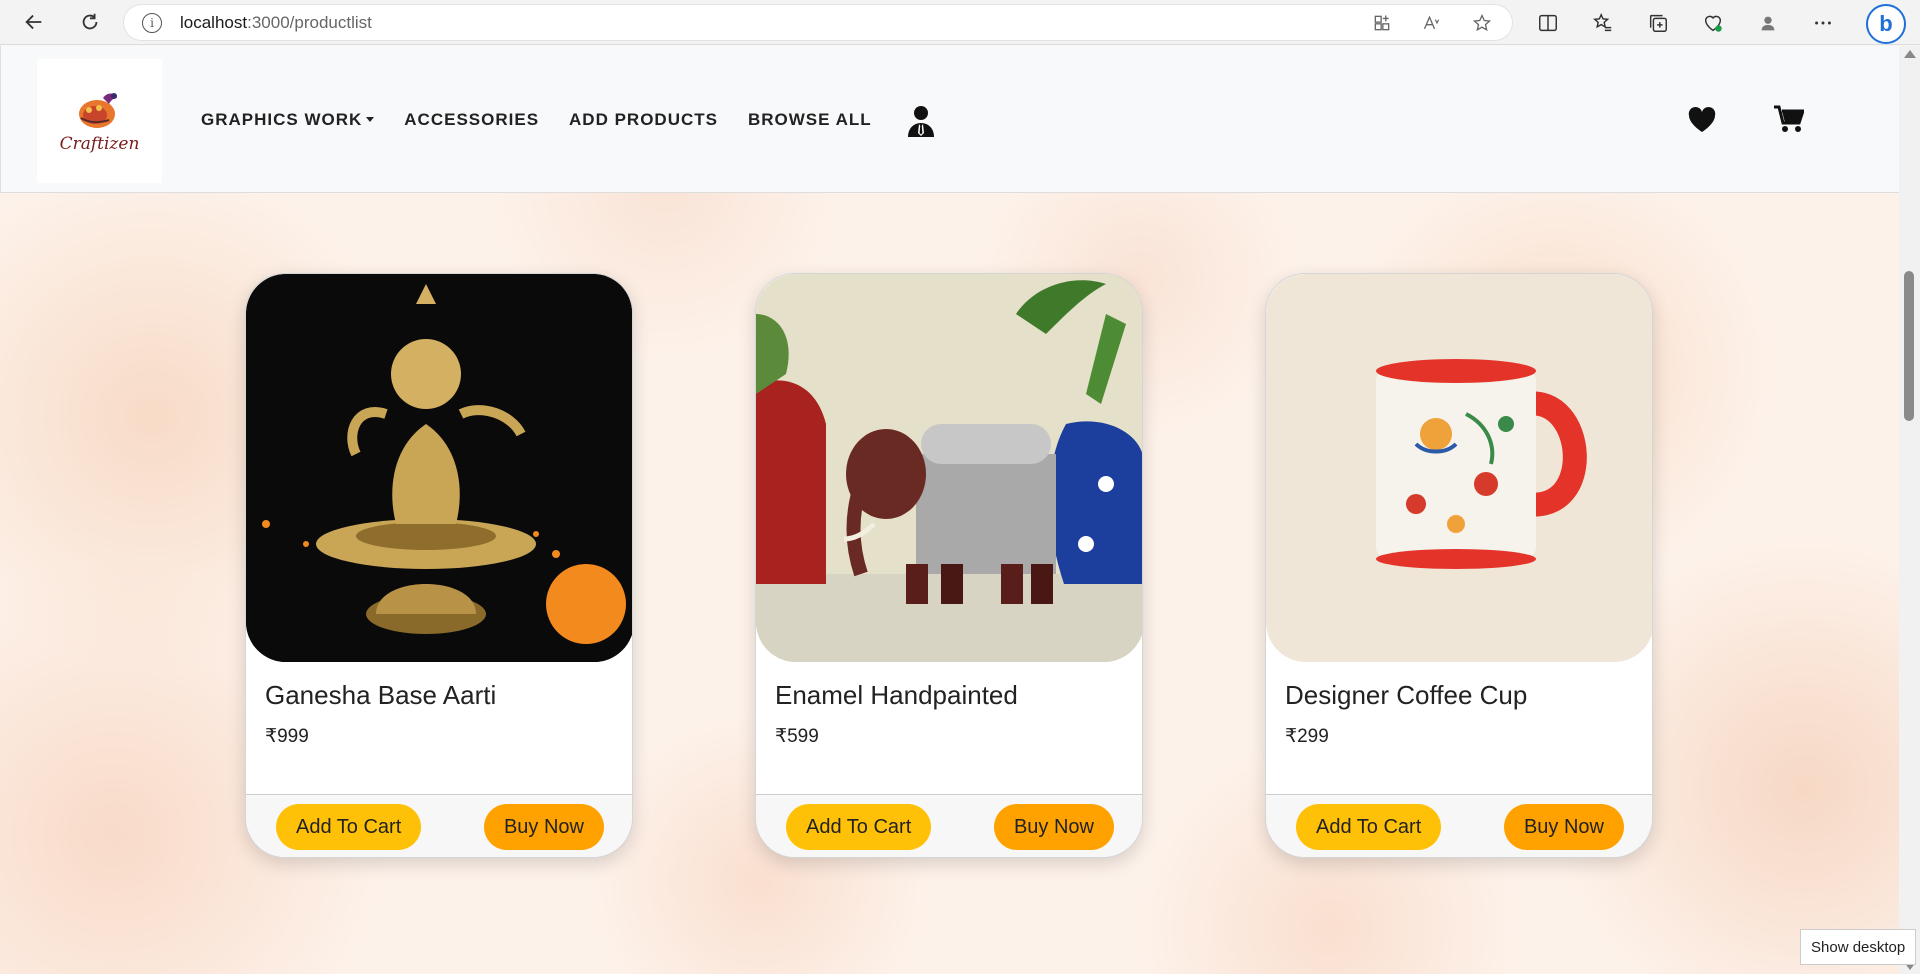  What do you see at coordinates (1822, 22) in the screenshot?
I see `more-options-icon` at bounding box center [1822, 22].